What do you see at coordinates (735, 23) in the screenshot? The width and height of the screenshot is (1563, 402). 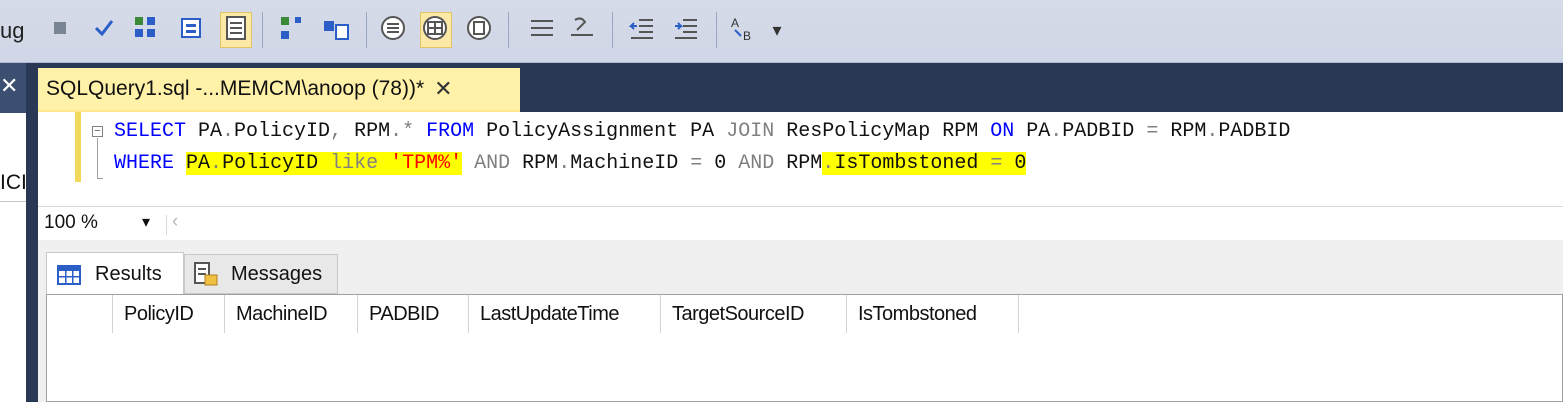 I see `svg-text: A` at bounding box center [735, 23].